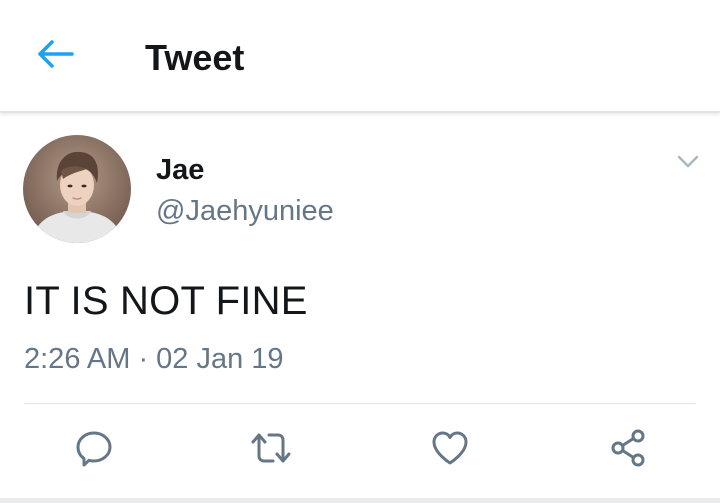 The height and width of the screenshot is (503, 720). I want to click on heart-icon, so click(450, 450).